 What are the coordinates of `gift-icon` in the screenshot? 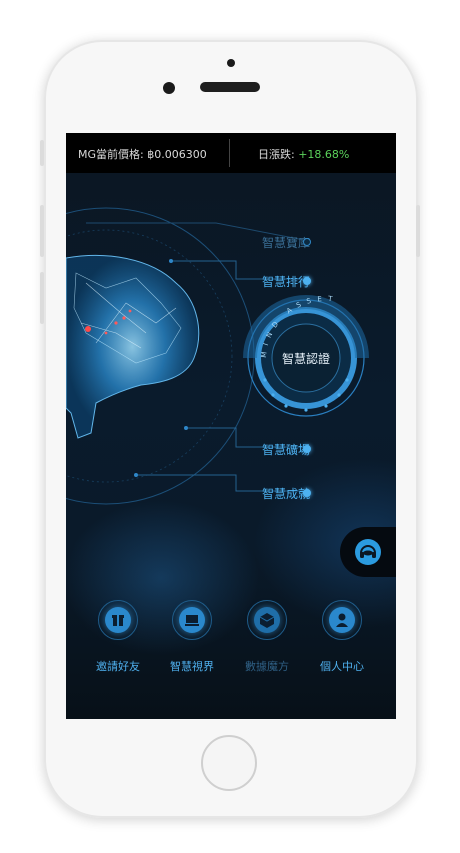 It's located at (118, 620).